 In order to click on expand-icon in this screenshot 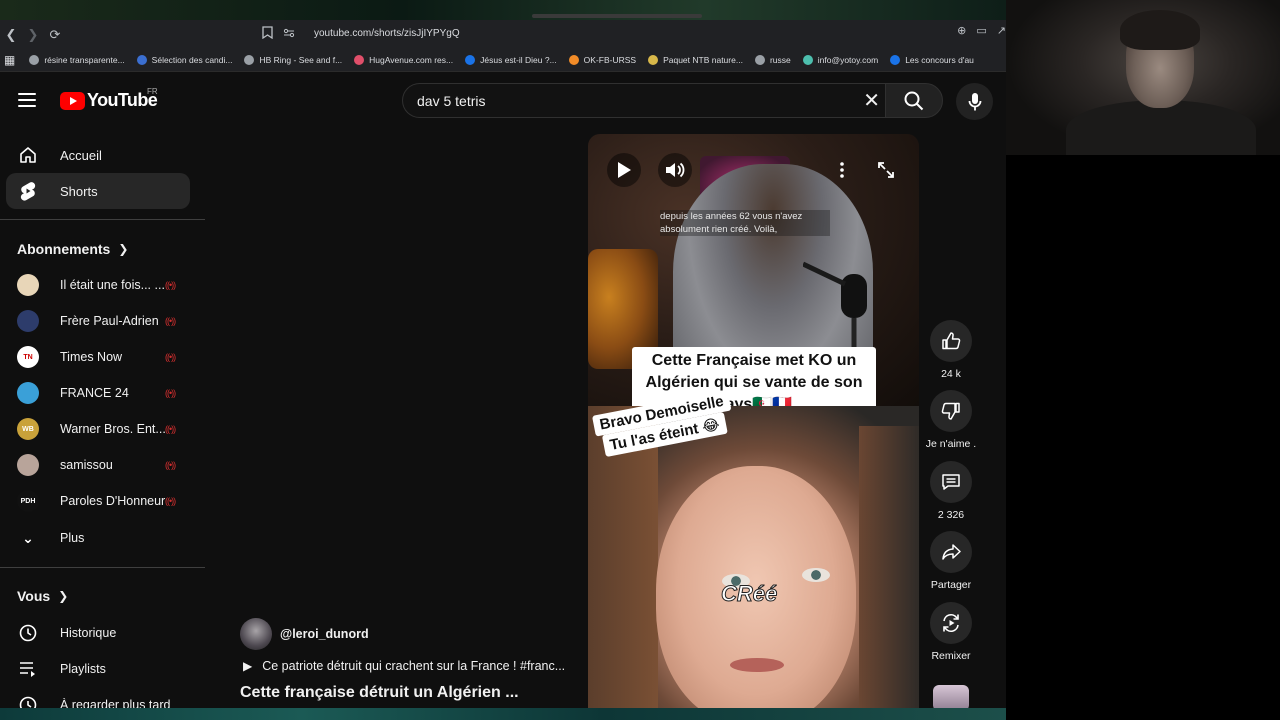, I will do `click(886, 170)`.